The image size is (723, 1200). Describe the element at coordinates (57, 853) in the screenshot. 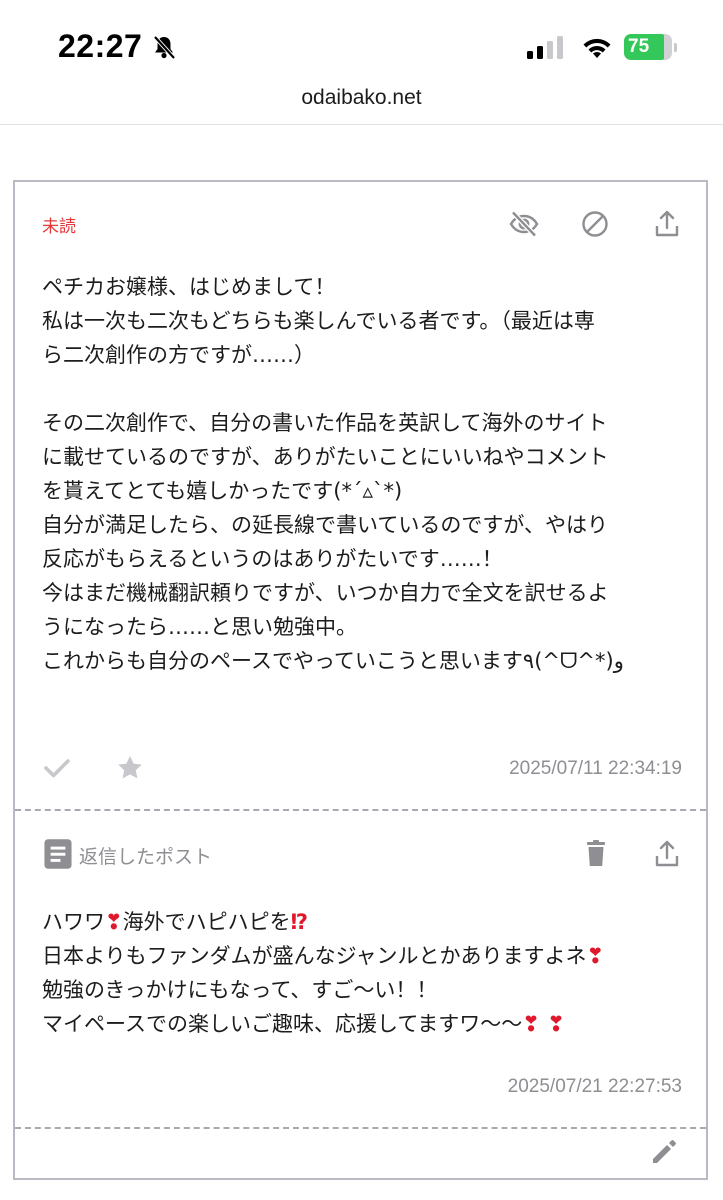

I see `document-icon` at that location.